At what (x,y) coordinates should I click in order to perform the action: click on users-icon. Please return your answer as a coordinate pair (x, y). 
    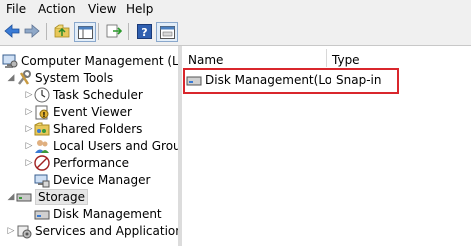
    Looking at the image, I should click on (42, 146).